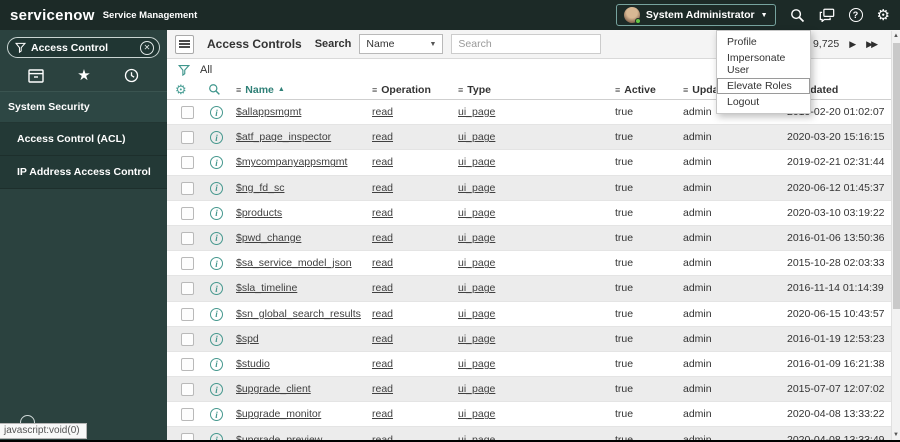 This screenshot has height=442, width=900. Describe the element at coordinates (184, 44) in the screenshot. I see `list-context-menu-button` at that location.